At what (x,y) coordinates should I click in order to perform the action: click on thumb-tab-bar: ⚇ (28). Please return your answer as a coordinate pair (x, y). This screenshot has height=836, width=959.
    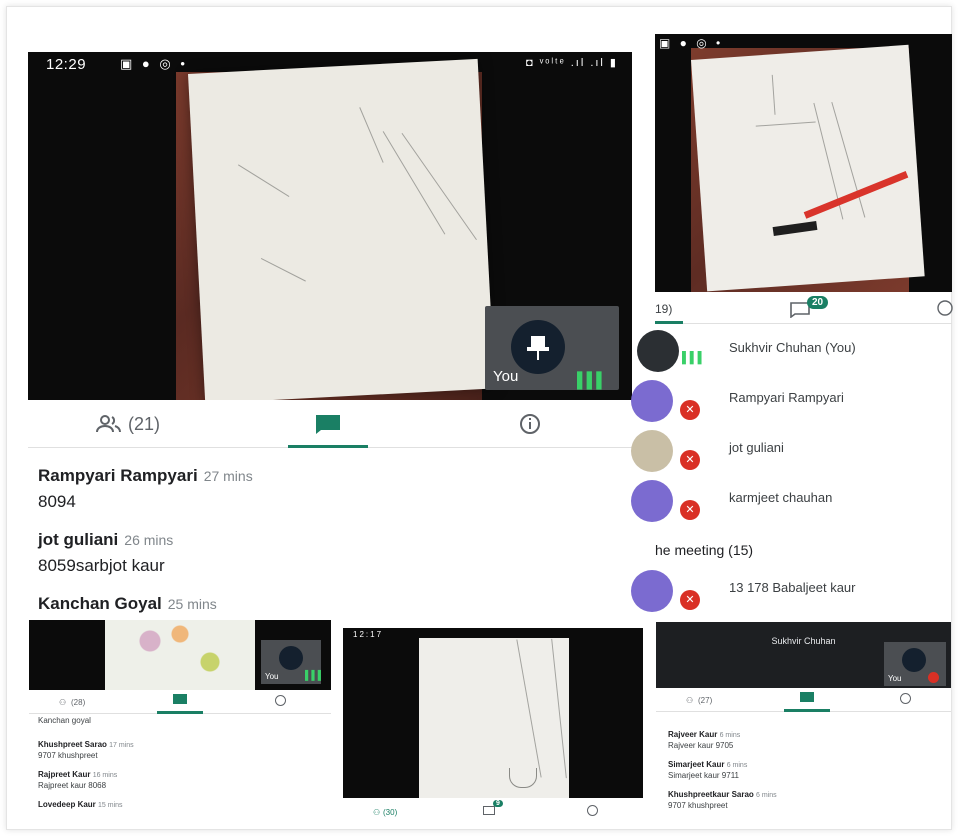
    Looking at the image, I should click on (180, 702).